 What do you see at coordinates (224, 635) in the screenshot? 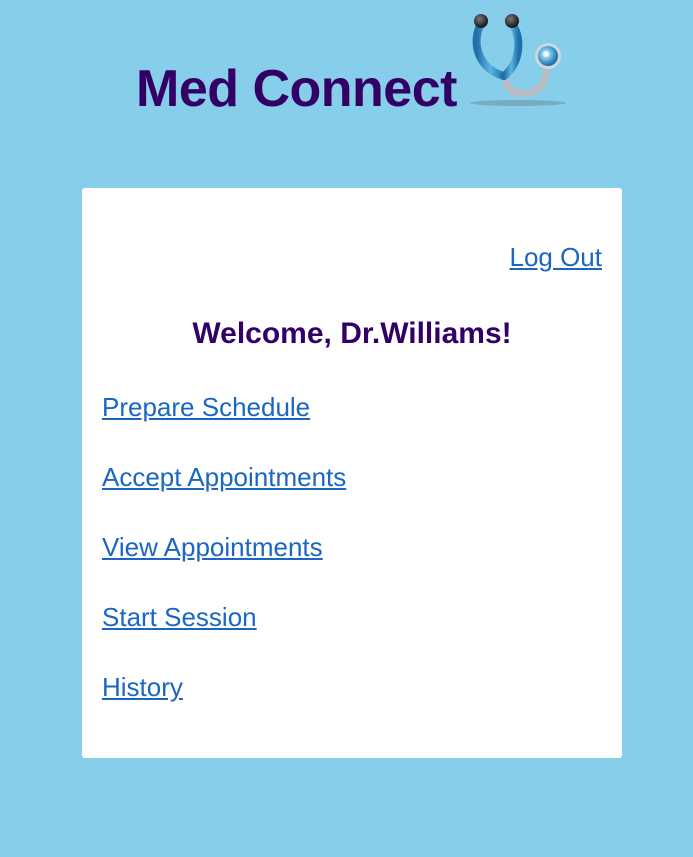
I see `nav-item: Start Session` at bounding box center [224, 635].